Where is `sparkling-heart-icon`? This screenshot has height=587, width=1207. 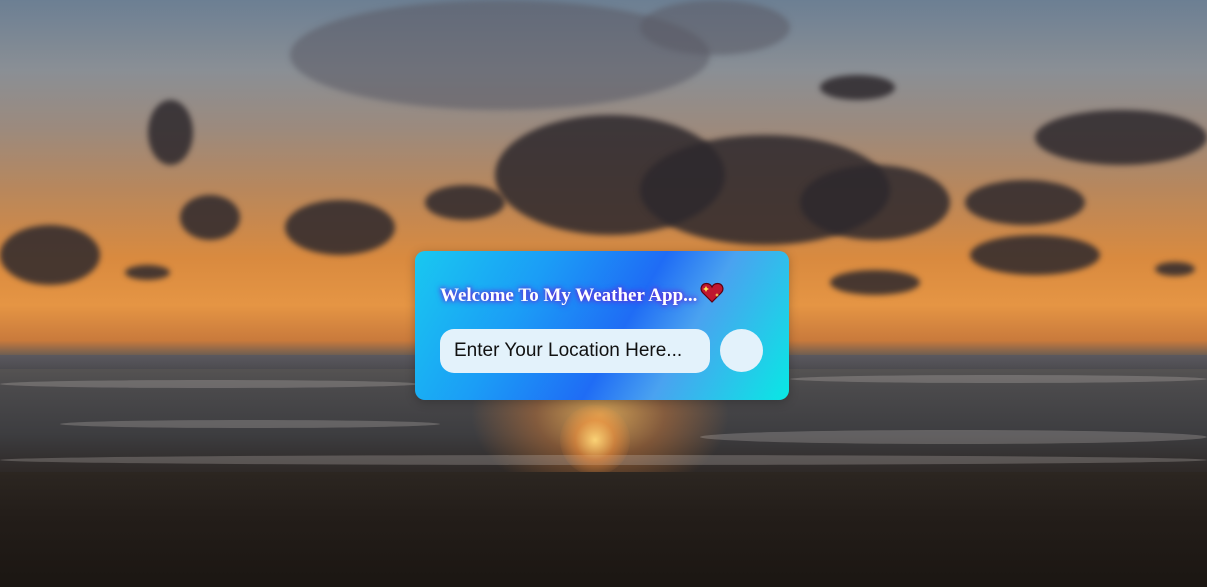 sparkling-heart-icon is located at coordinates (712, 296).